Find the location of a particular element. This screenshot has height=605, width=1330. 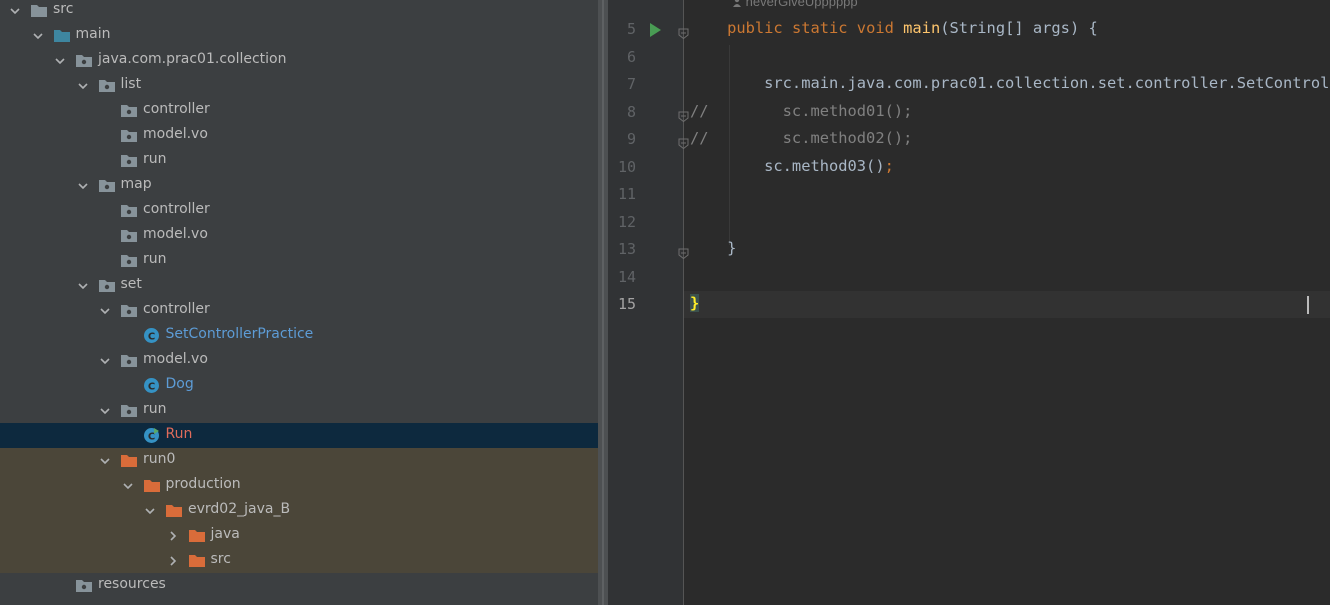

tree-item-dog: C Dog is located at coordinates (299, 385).